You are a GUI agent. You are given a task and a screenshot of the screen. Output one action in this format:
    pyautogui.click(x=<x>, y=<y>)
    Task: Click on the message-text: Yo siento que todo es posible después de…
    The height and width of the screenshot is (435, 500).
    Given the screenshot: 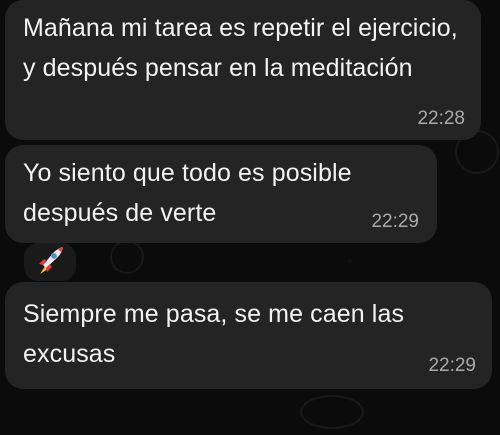 What is the action you would take?
    pyautogui.click(x=187, y=193)
    